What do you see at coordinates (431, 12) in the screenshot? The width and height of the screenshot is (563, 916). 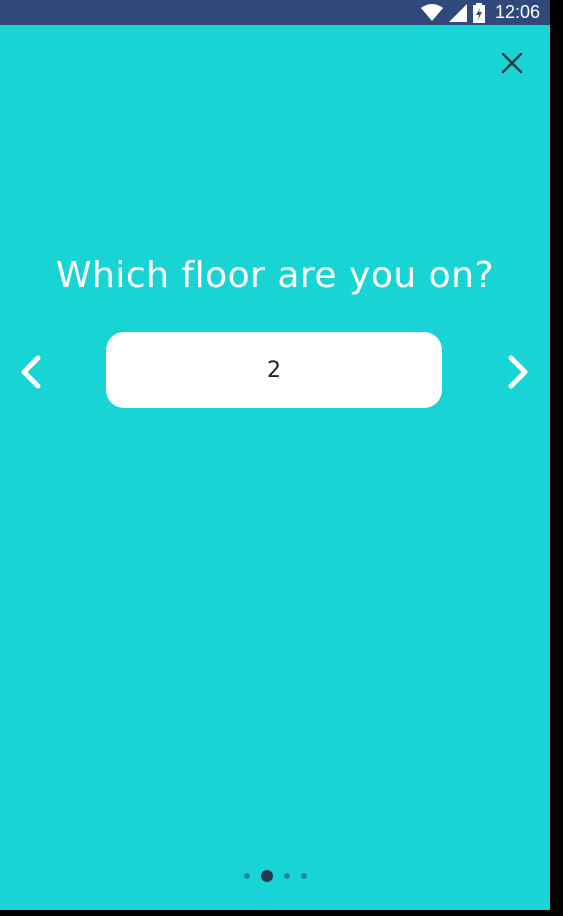 I see `wifi-icon` at bounding box center [431, 12].